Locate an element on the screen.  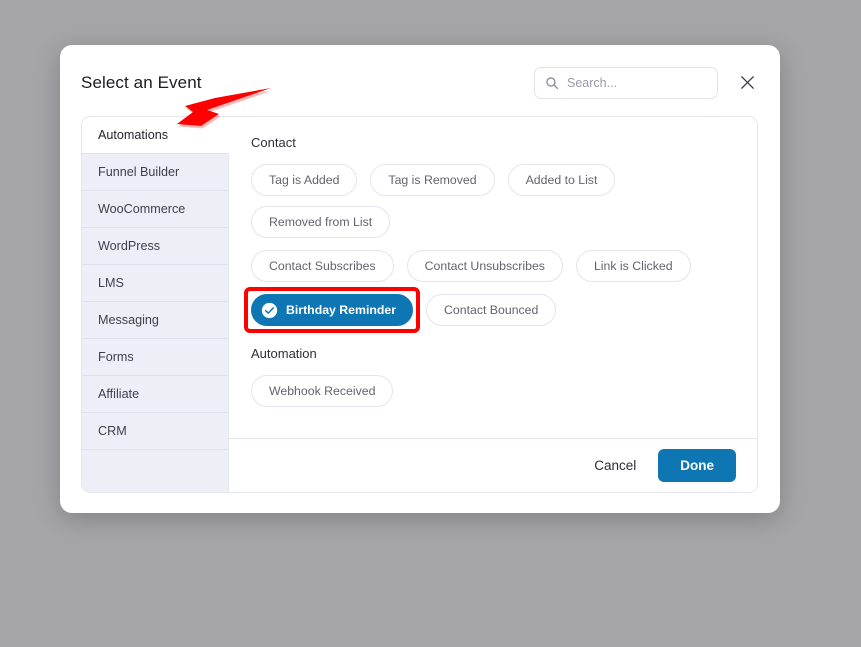
chip-label: Contact Bounced is located at coordinates (491, 310).